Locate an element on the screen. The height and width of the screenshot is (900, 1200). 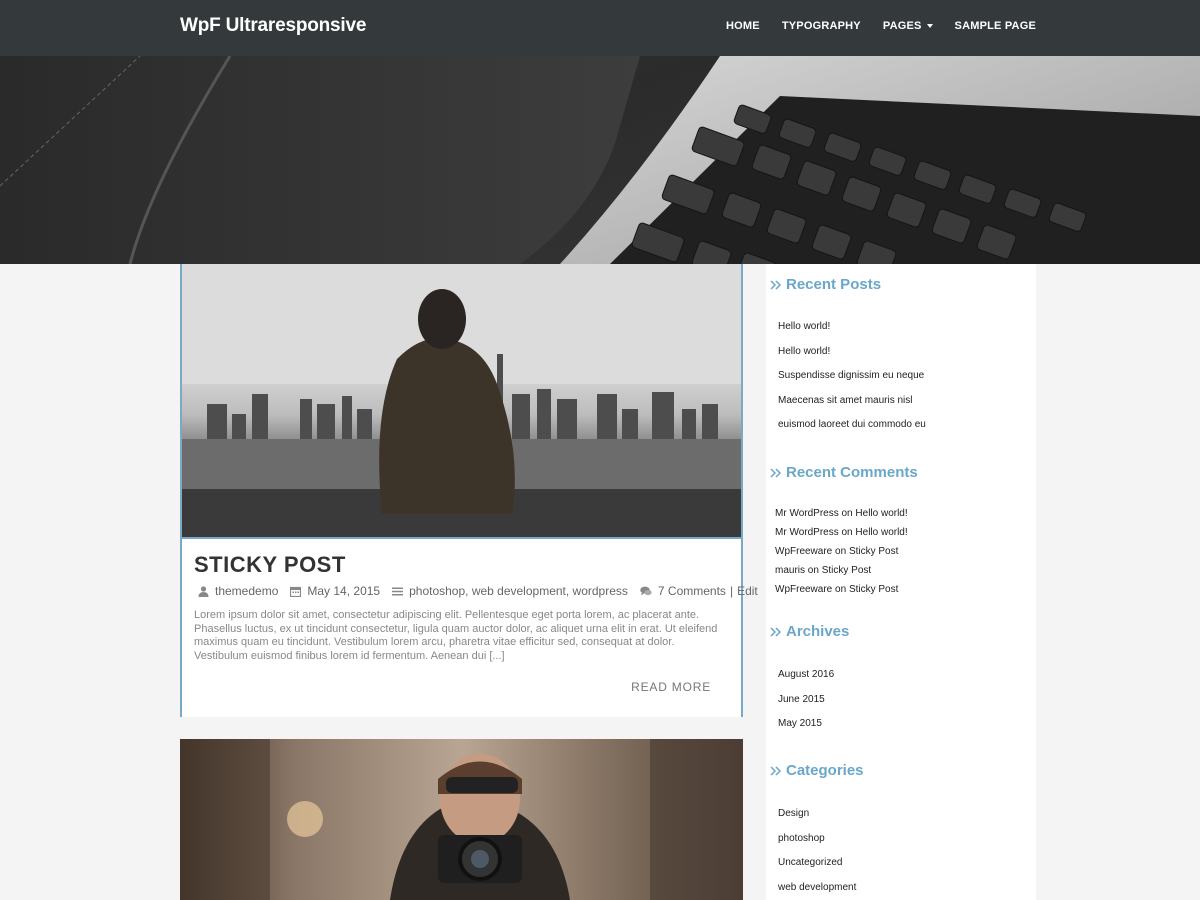
widget-title-categories: Categories is located at coordinates (817, 770).